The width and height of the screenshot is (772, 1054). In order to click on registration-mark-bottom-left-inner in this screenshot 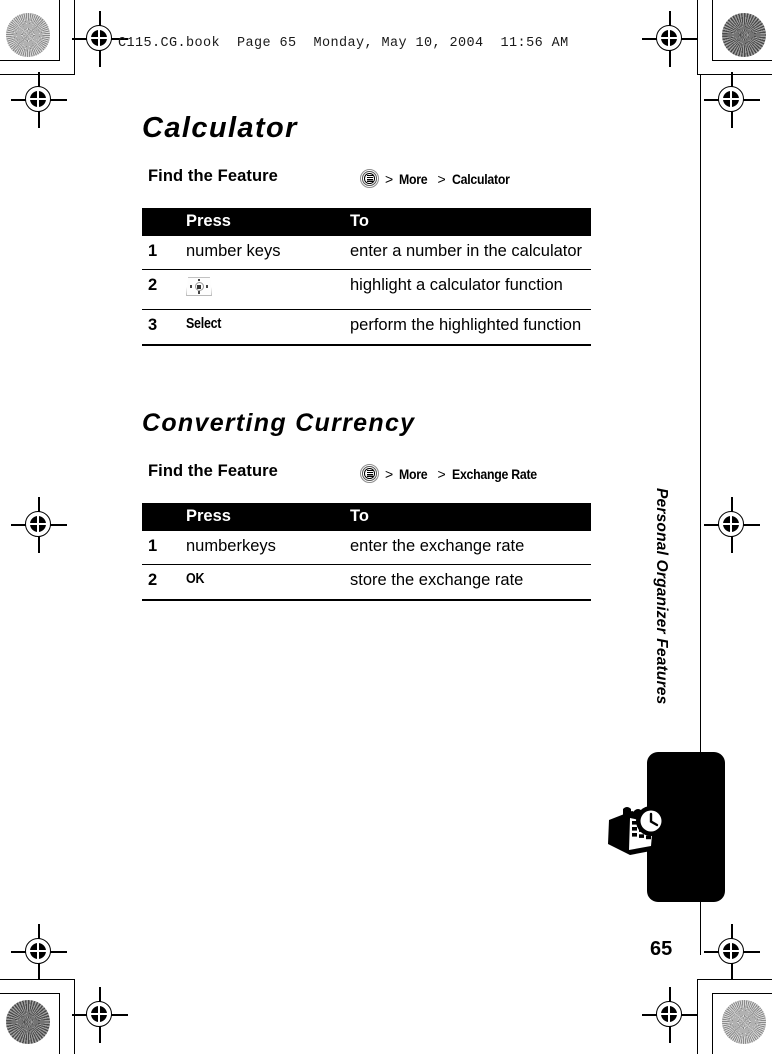, I will do `click(39, 952)`.